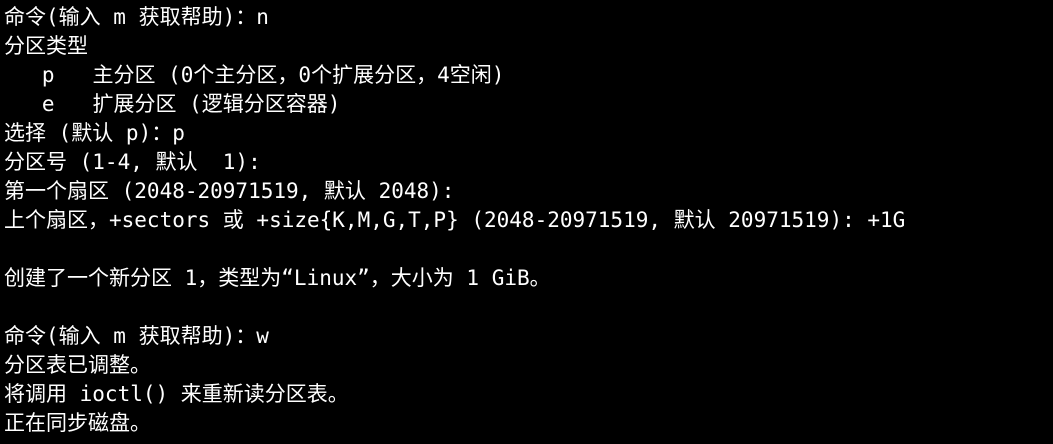 The image size is (1053, 444). I want to click on output-line-option-primary: p 主分区 (0个主分区，0个扩展分区，4空闲), so click(254, 75).